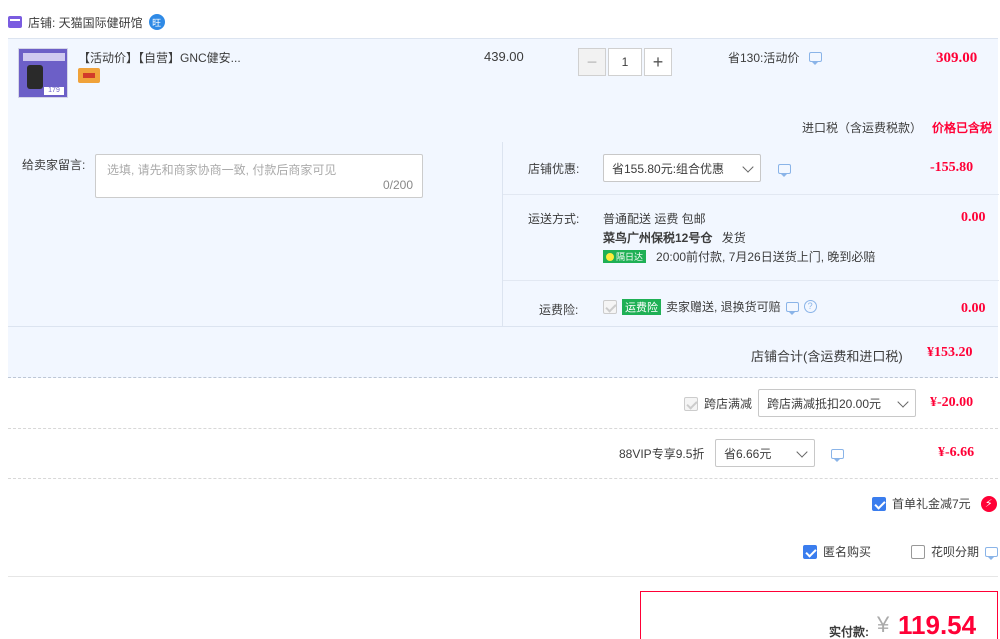 The width and height of the screenshot is (1000, 639). Describe the element at coordinates (592, 62) in the screenshot. I see `decrease-button: −` at that location.